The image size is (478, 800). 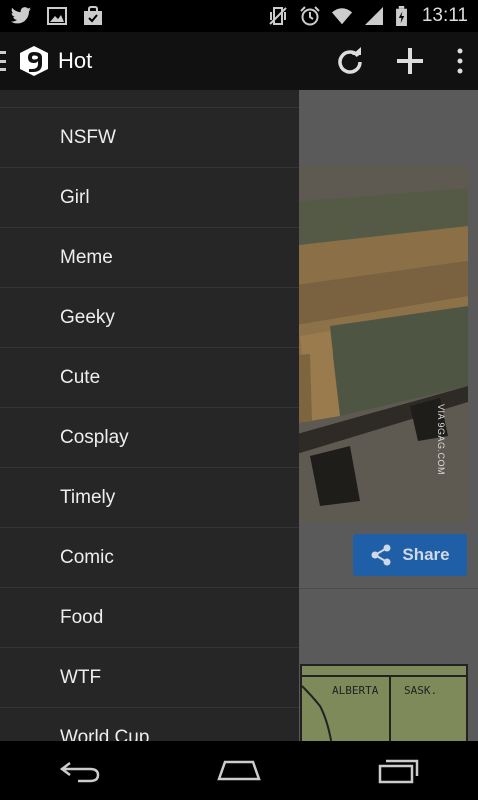 I want to click on status-left-icons, so click(x=57, y=16).